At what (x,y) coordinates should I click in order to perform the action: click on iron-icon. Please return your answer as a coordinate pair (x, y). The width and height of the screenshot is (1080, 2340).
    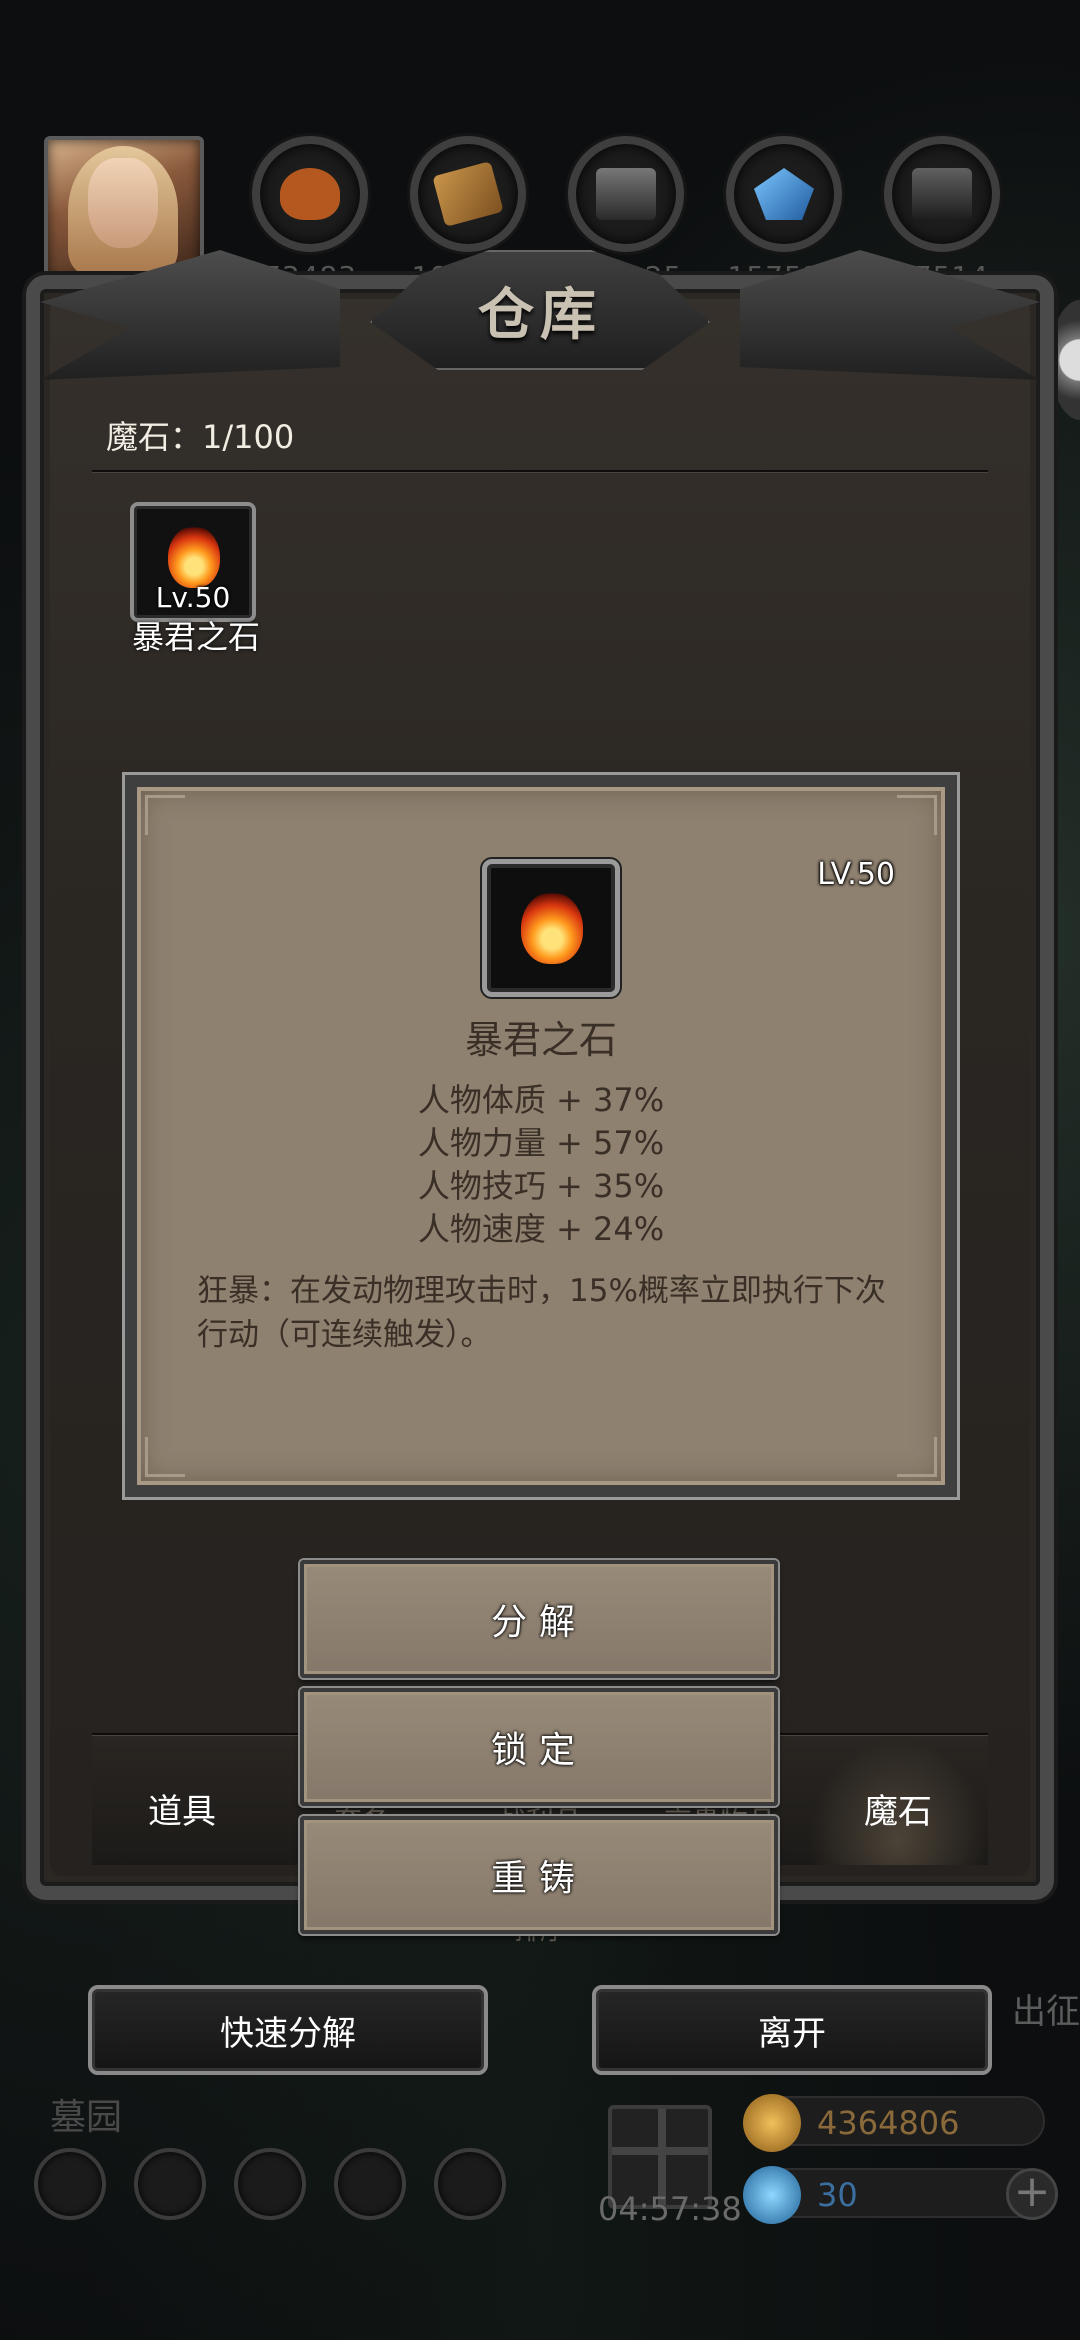
    Looking at the image, I should click on (626, 194).